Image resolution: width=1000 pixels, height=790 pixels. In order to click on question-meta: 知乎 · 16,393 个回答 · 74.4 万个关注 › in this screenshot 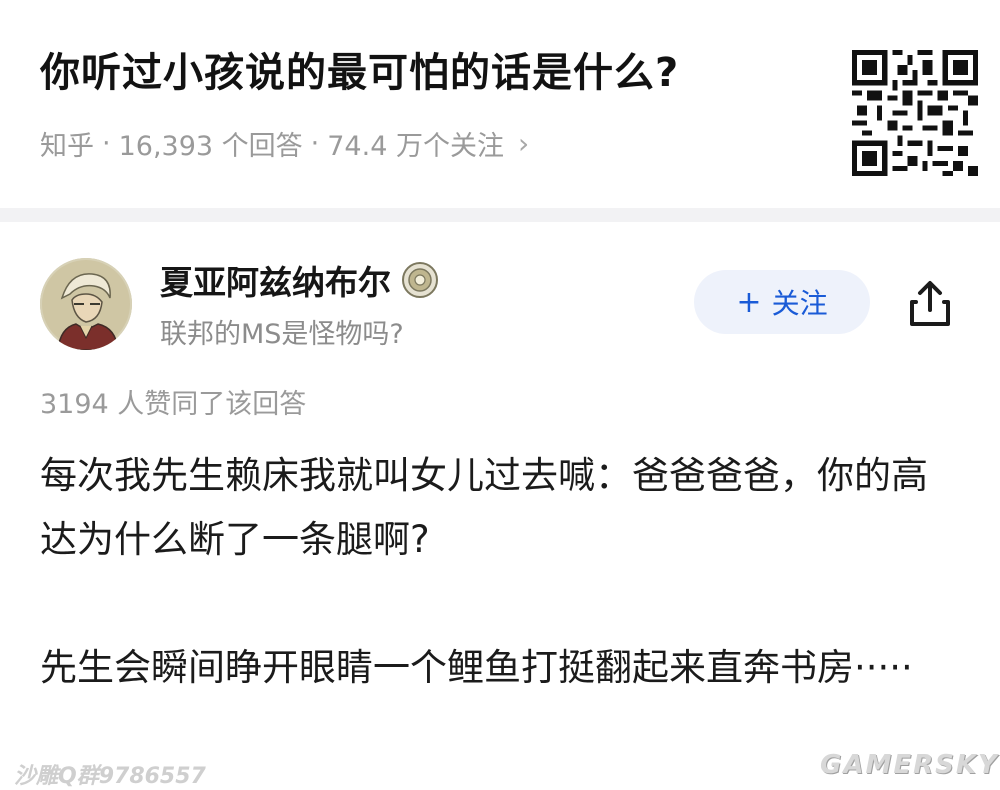, I will do `click(284, 143)`.